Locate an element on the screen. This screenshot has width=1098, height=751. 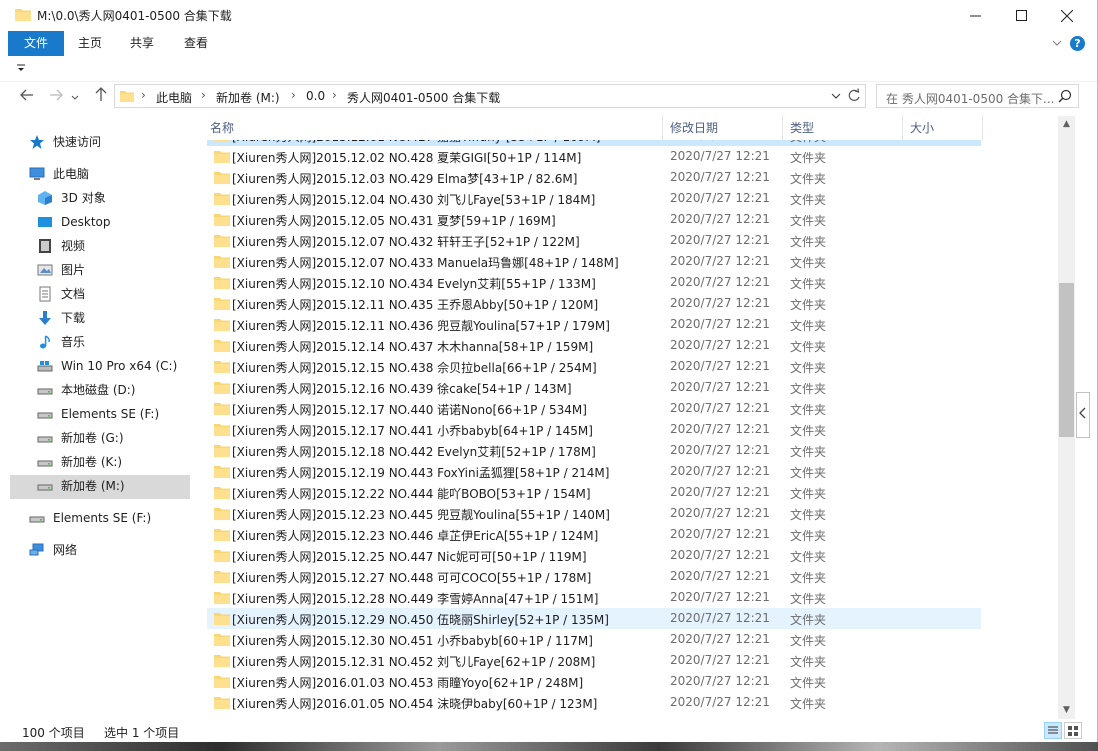
refresh-icon is located at coordinates (854, 96).